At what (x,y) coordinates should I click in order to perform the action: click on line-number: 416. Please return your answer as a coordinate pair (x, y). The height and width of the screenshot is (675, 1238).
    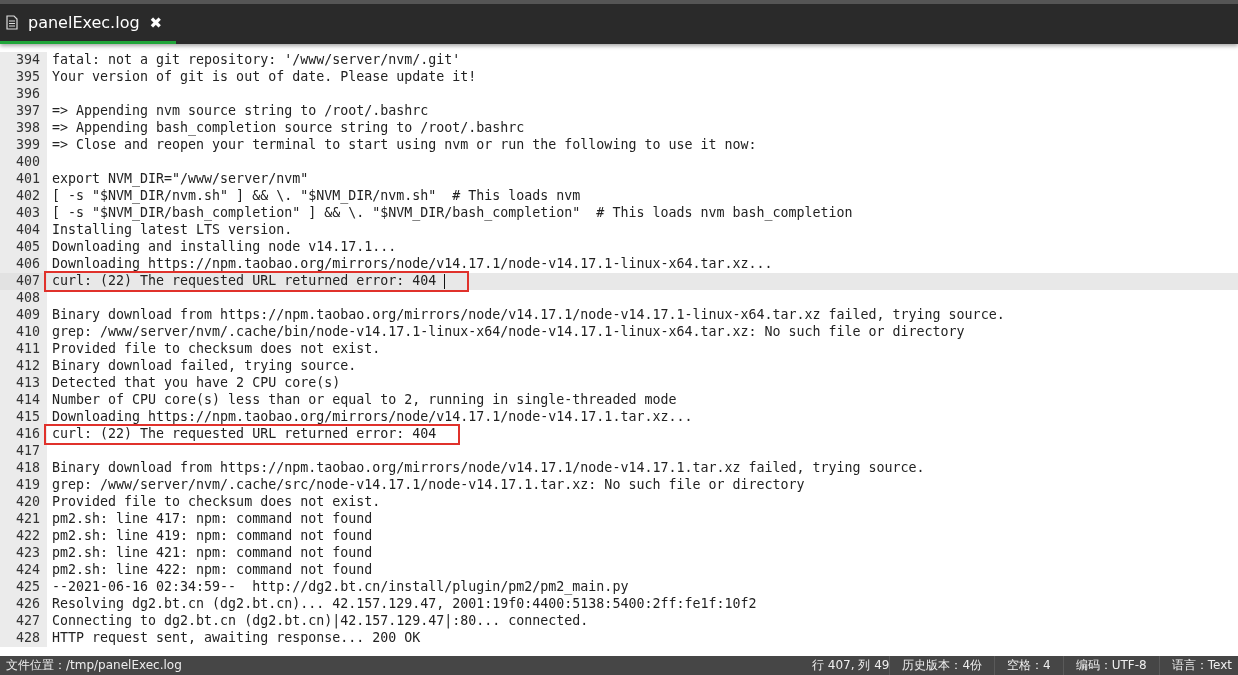
    Looking at the image, I should click on (23, 434).